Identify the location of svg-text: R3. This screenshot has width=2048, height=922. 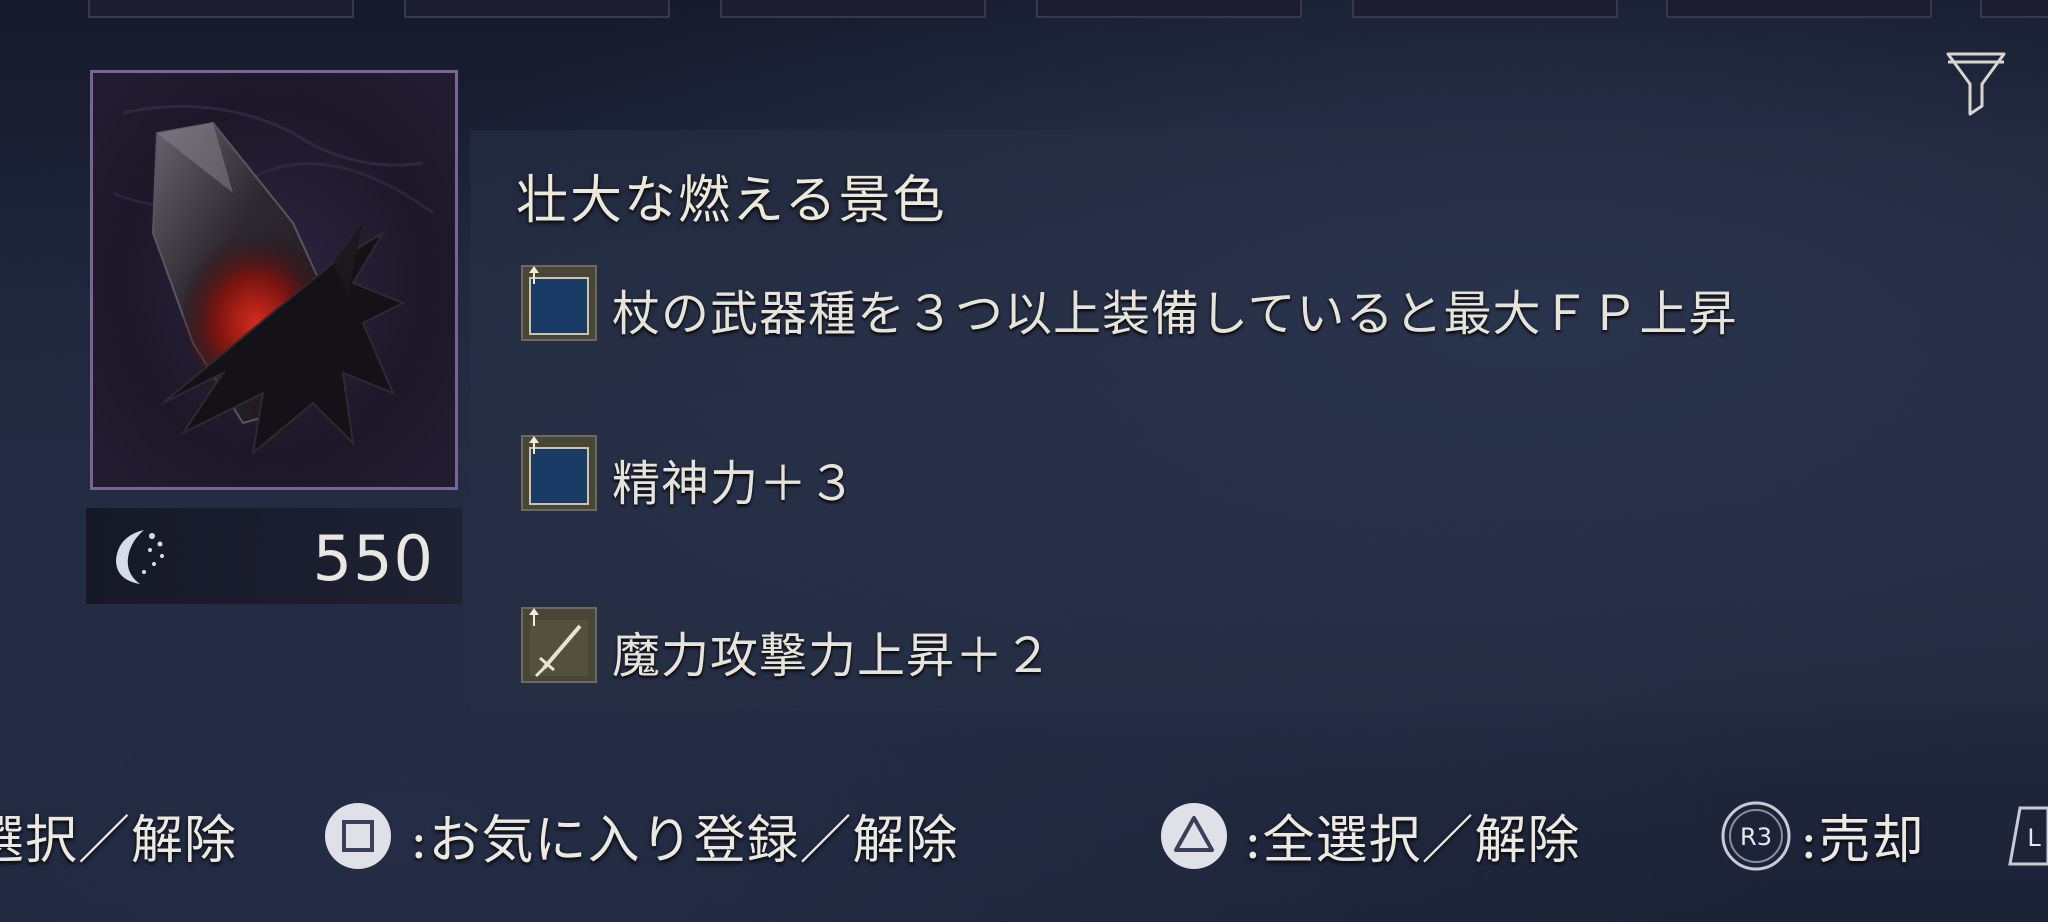
(1756, 837).